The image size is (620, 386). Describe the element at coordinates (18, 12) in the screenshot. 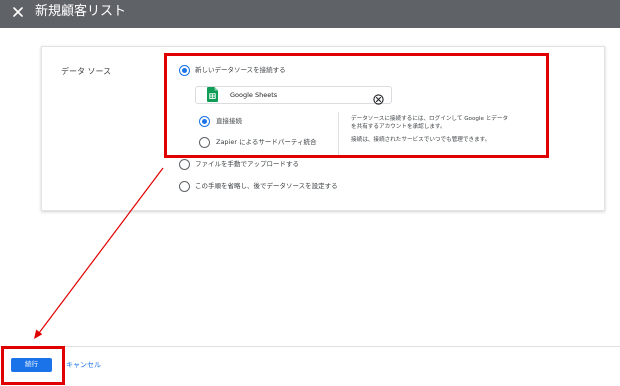

I see `close-icon` at that location.